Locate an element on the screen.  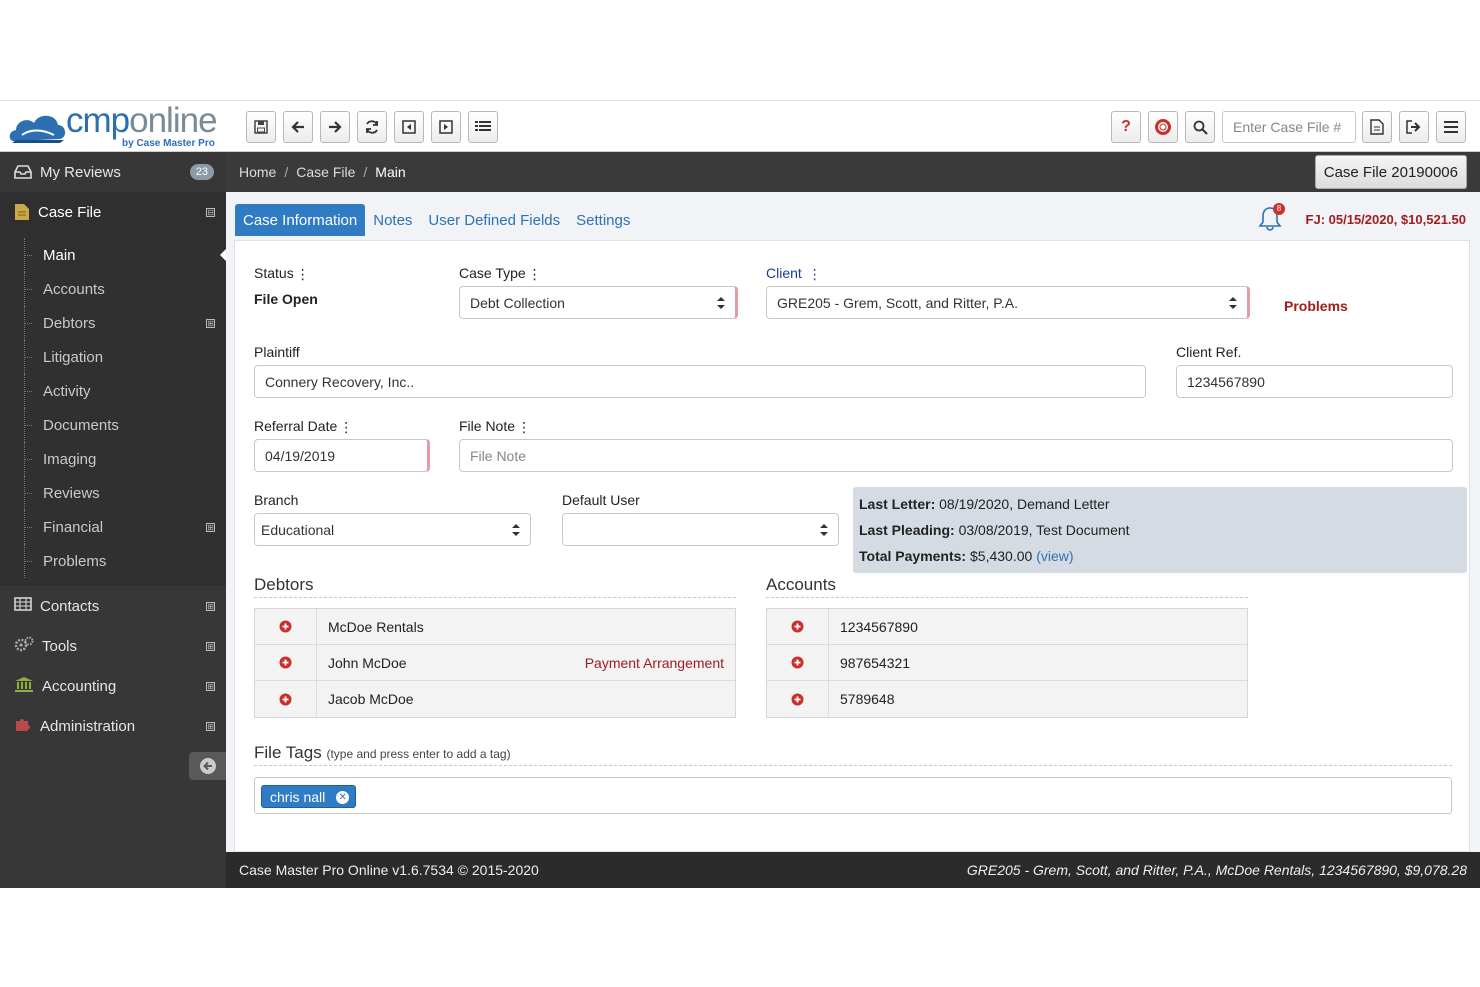
collapse-sidebar-button is located at coordinates (207, 766).